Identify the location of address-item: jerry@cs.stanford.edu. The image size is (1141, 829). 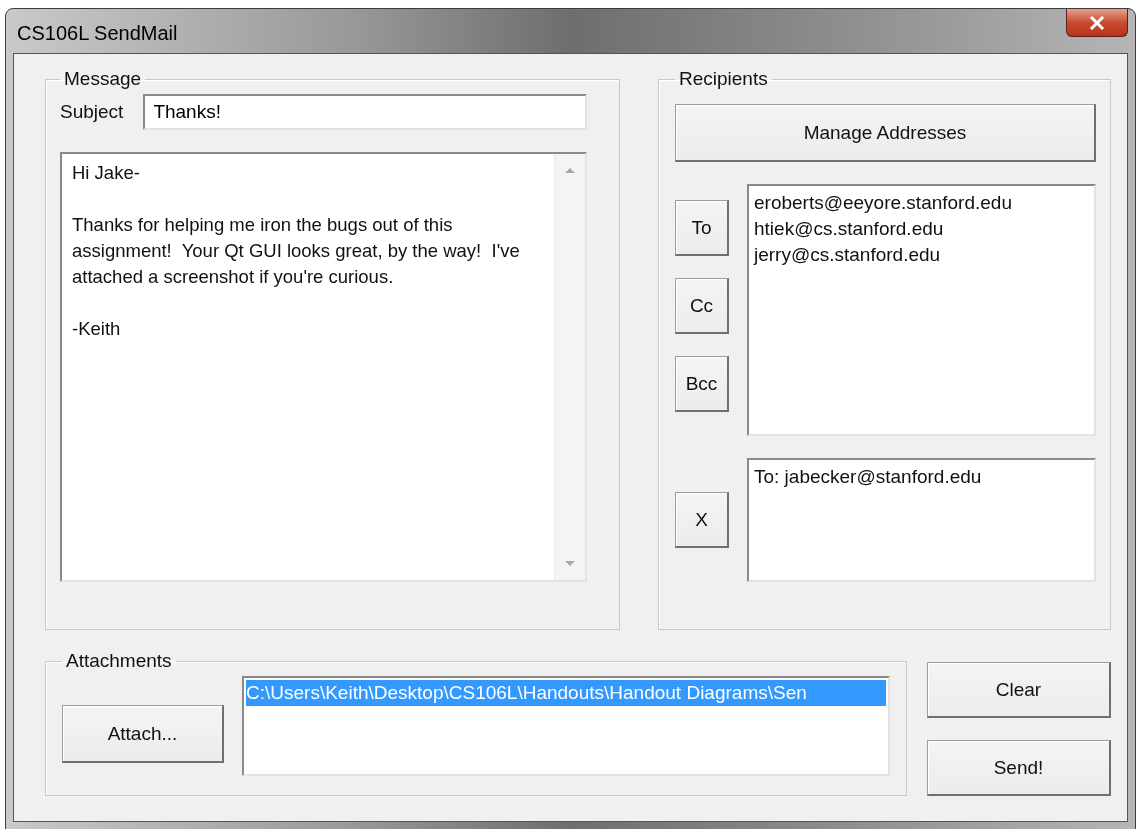
(921, 255).